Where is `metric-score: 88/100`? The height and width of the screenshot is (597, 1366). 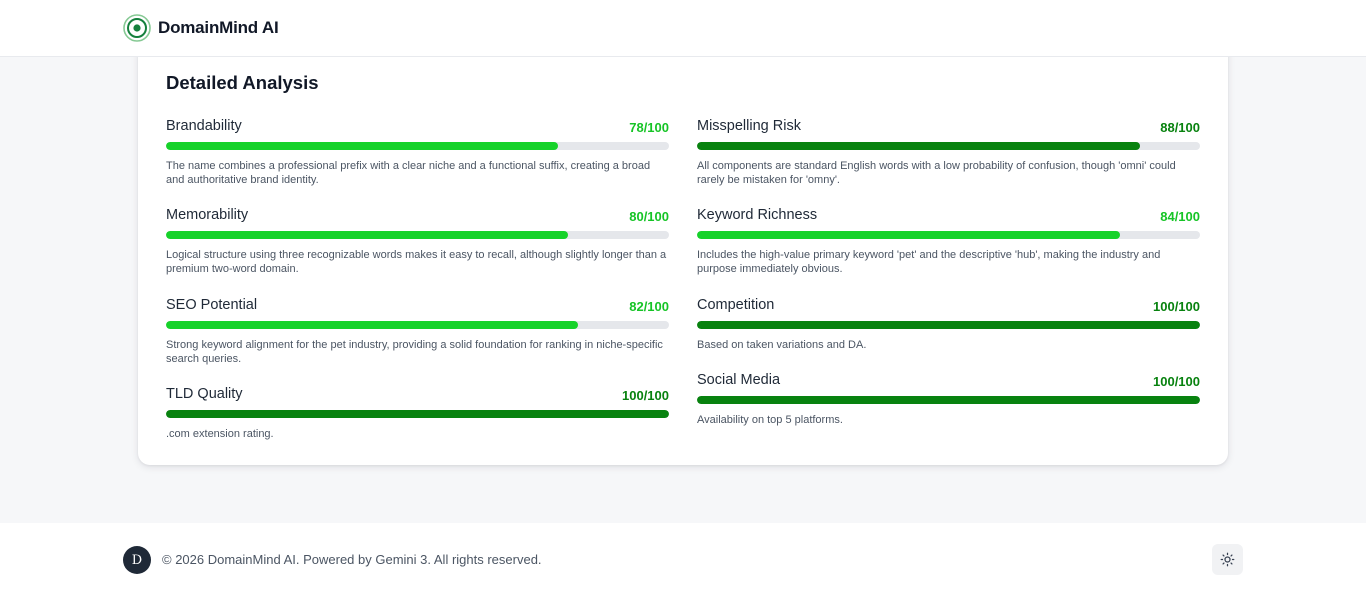 metric-score: 88/100 is located at coordinates (1180, 127).